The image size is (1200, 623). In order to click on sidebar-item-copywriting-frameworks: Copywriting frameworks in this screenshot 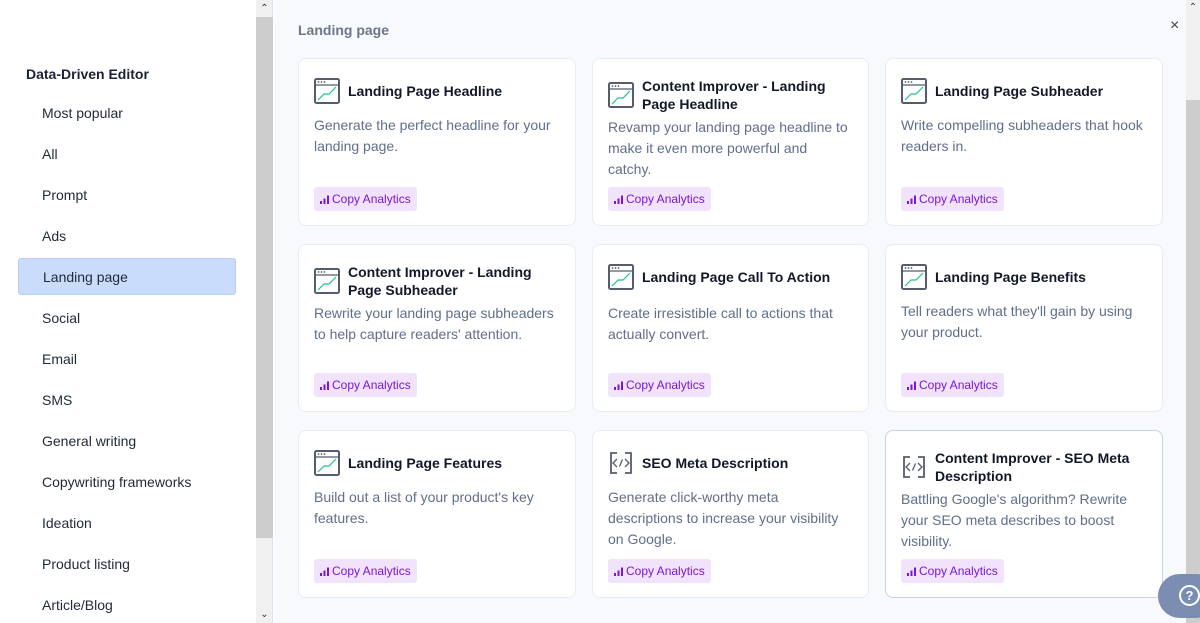, I will do `click(127, 481)`.